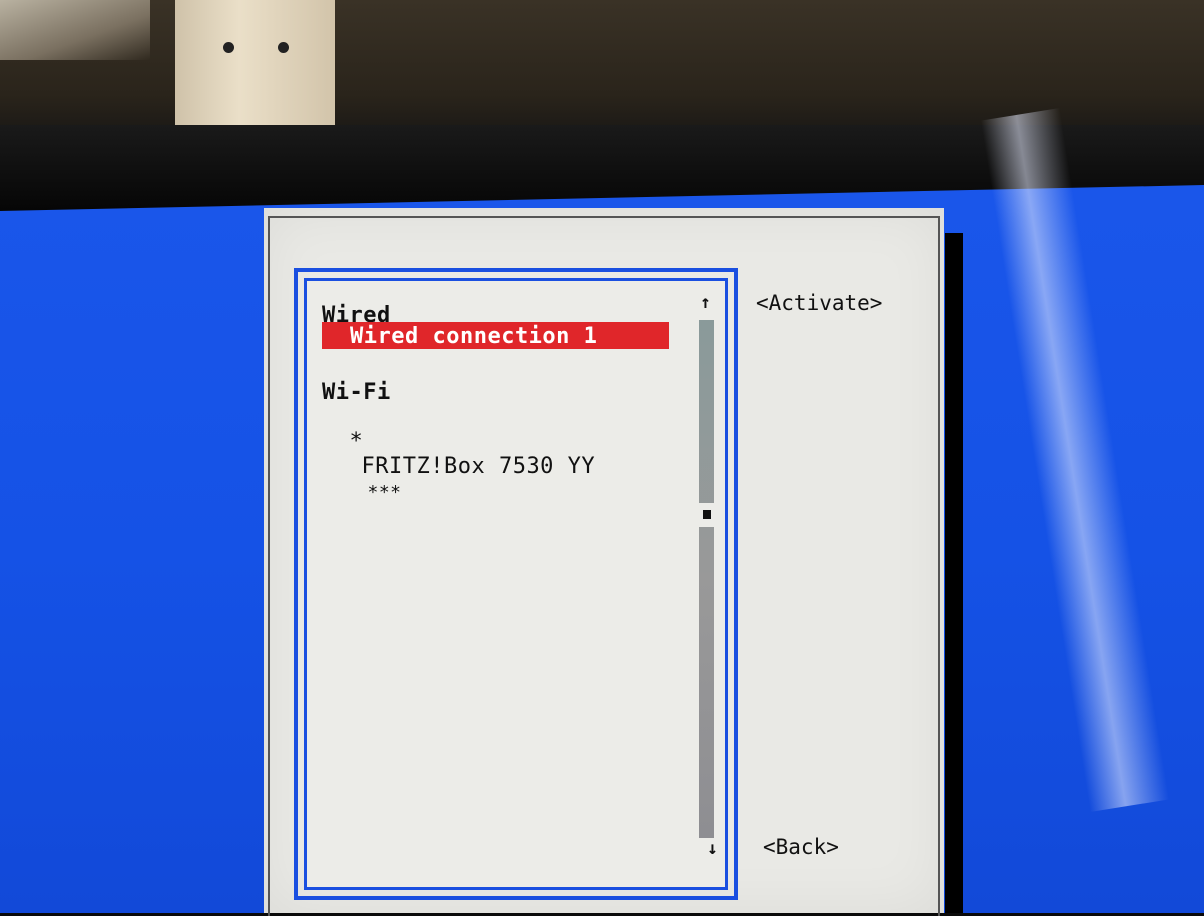  Describe the element at coordinates (255, 70) in the screenshot. I see `wall-pillar` at that location.